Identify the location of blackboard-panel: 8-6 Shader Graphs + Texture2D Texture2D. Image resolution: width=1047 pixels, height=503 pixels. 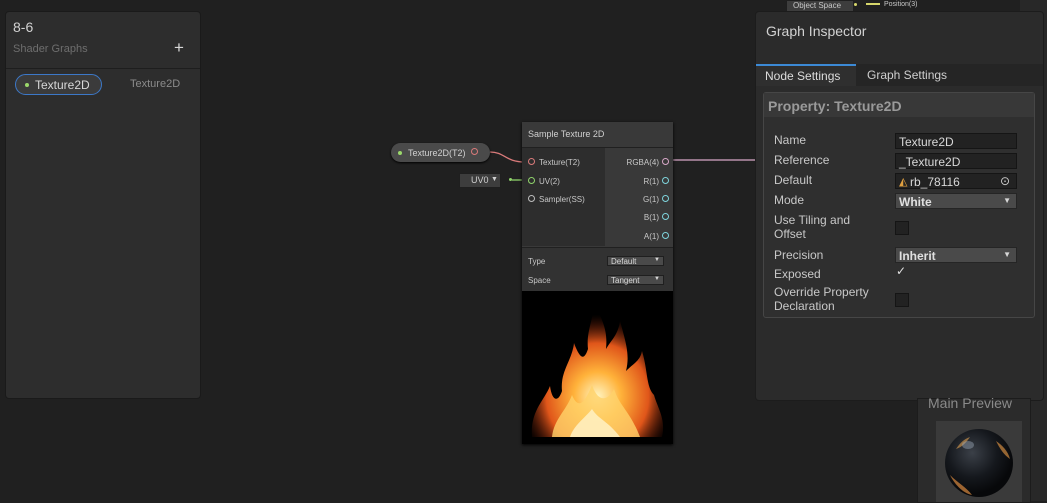
(103, 205).